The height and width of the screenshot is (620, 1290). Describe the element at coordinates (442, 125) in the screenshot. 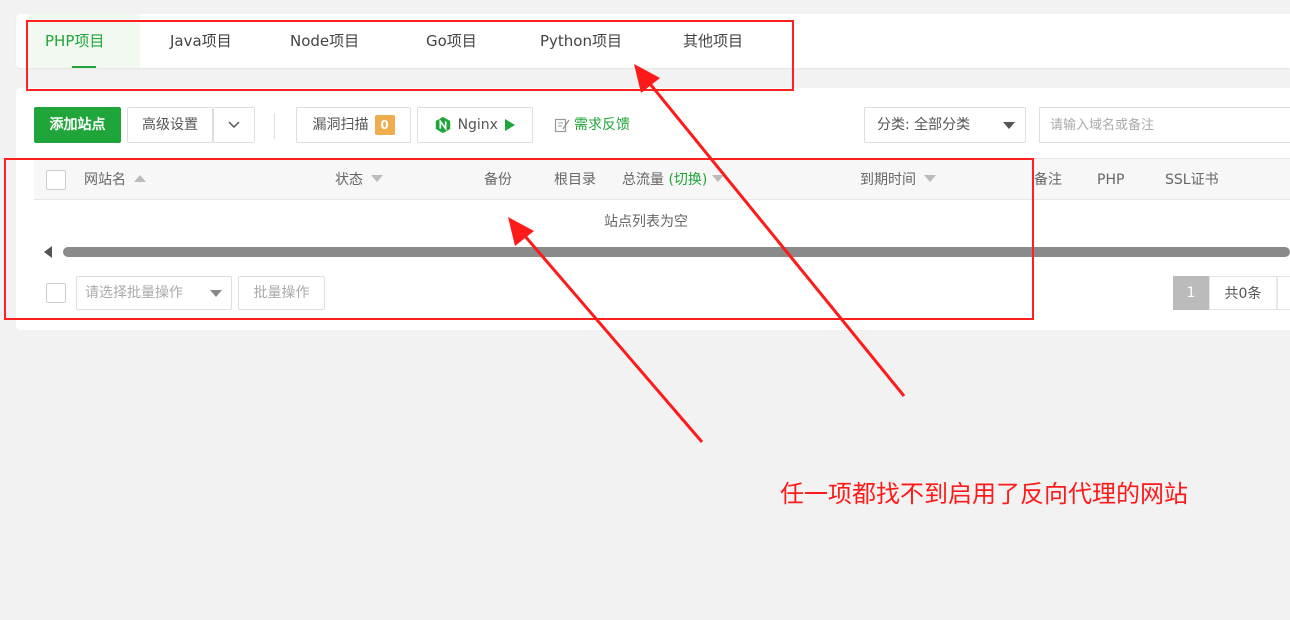

I see `nginx-icon` at that location.